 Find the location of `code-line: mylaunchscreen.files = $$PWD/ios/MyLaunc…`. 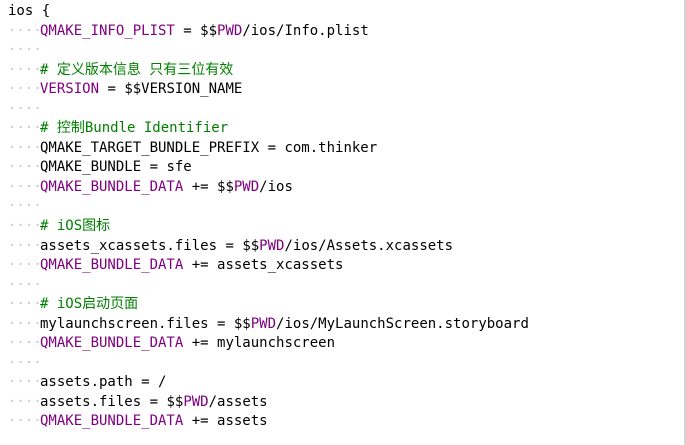

code-line: mylaunchscreen.files = $$PWD/ios/MyLaunc… is located at coordinates (343, 325).